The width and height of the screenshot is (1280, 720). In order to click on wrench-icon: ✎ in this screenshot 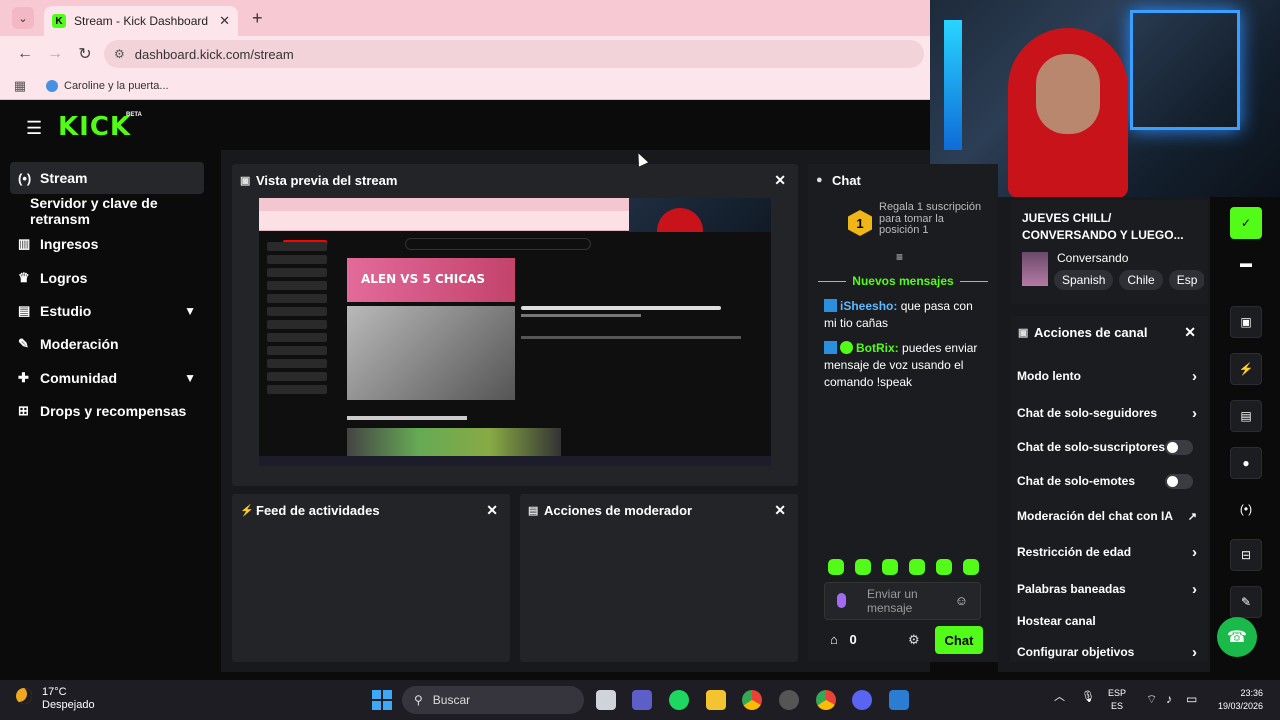, I will do `click(1246, 602)`.